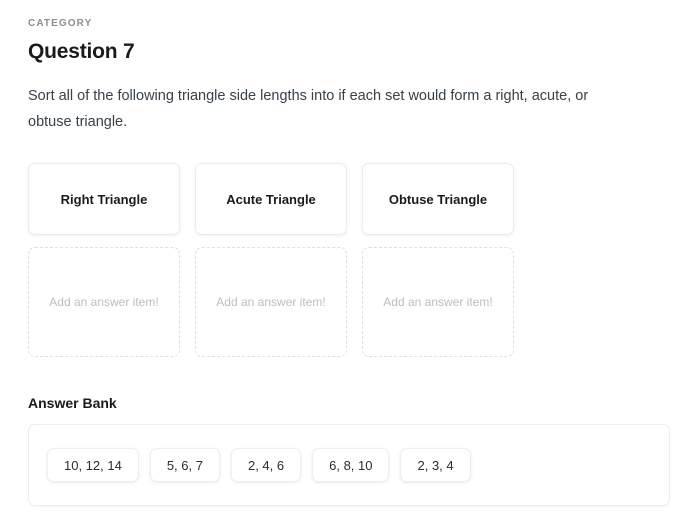 The width and height of the screenshot is (699, 531). What do you see at coordinates (72, 403) in the screenshot?
I see `answer-bank-heading: Answer Bank` at bounding box center [72, 403].